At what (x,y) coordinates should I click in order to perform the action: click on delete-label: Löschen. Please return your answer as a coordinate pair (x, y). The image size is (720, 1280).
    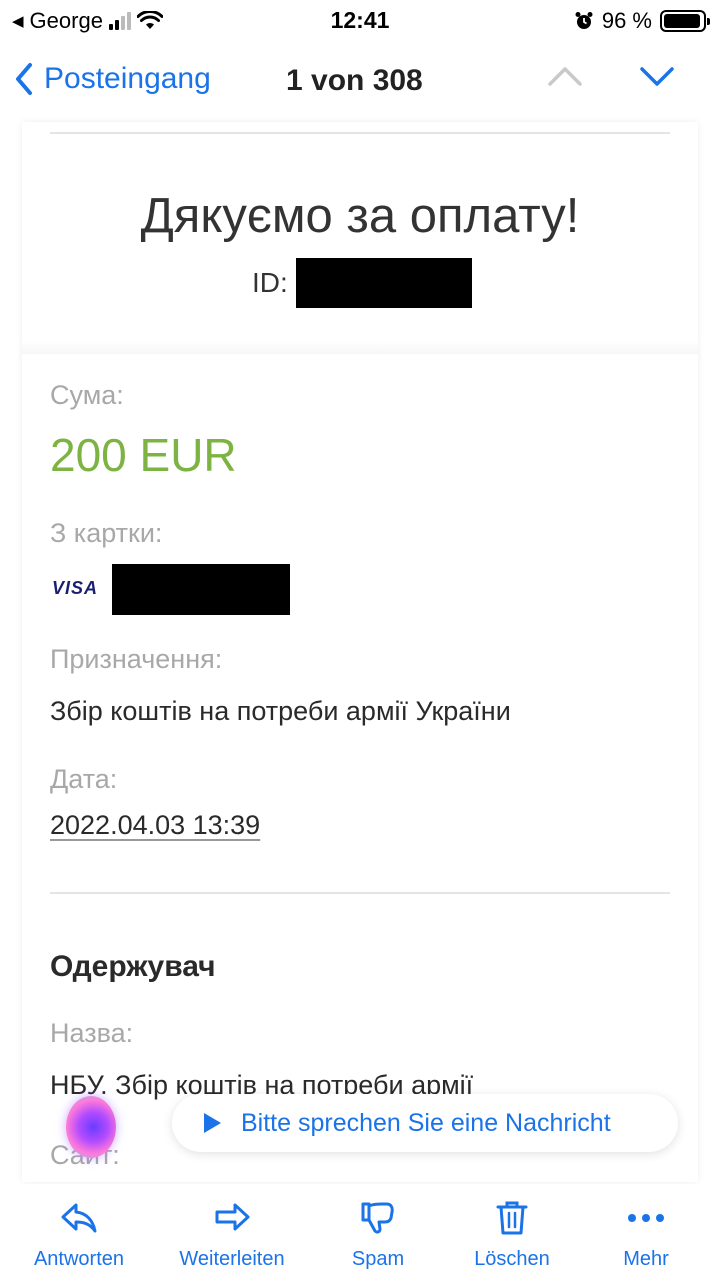
    Looking at the image, I should click on (512, 1259).